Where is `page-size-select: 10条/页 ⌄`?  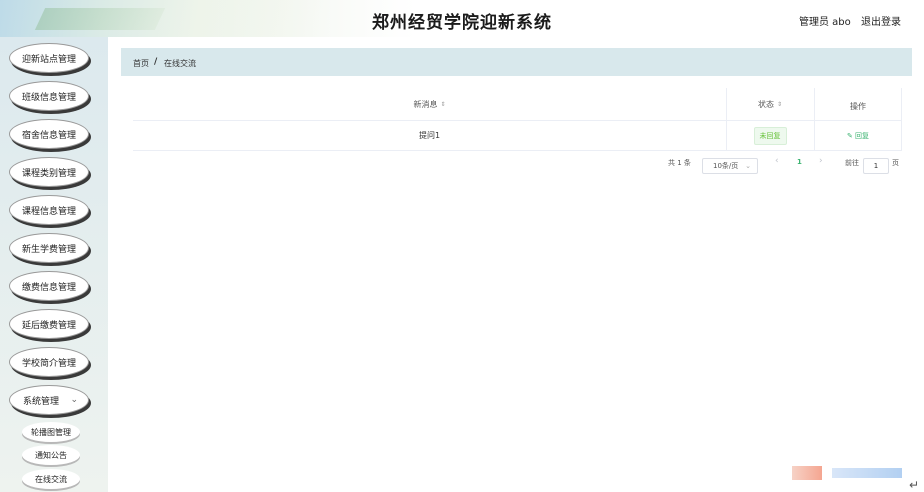
page-size-select: 10条/页 ⌄ is located at coordinates (730, 166).